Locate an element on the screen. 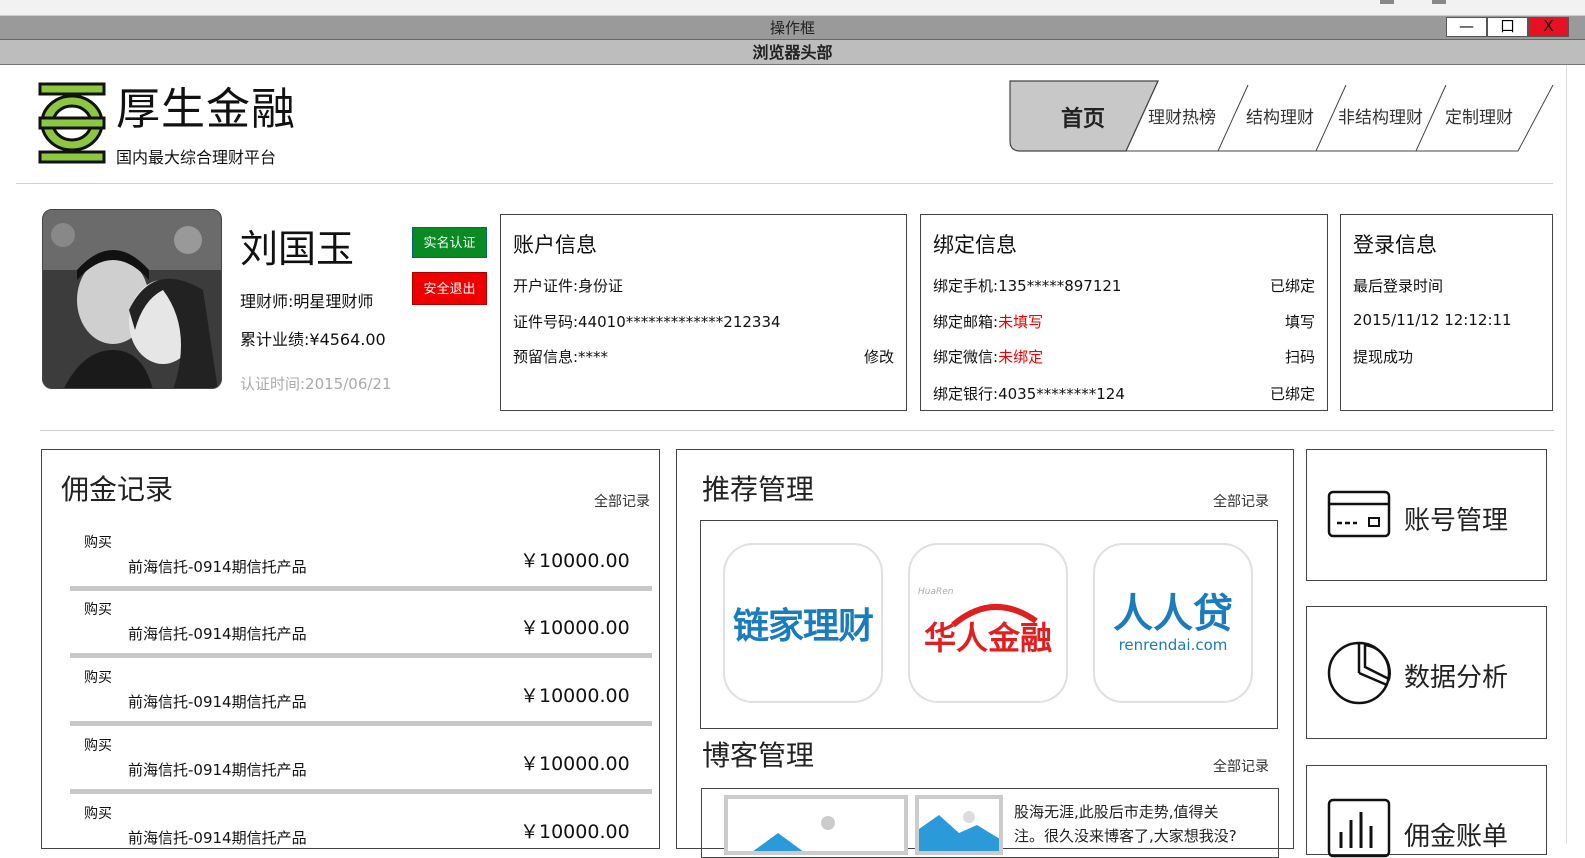 The width and height of the screenshot is (1585, 858). wechat-row: 绑定微信:未绑定 is located at coordinates (988, 356).